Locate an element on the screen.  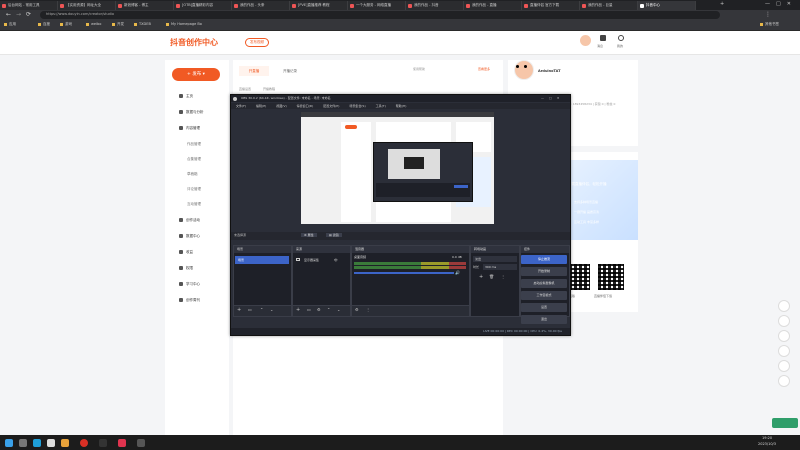
exit-button: 退出 is located at coordinates (544, 319).